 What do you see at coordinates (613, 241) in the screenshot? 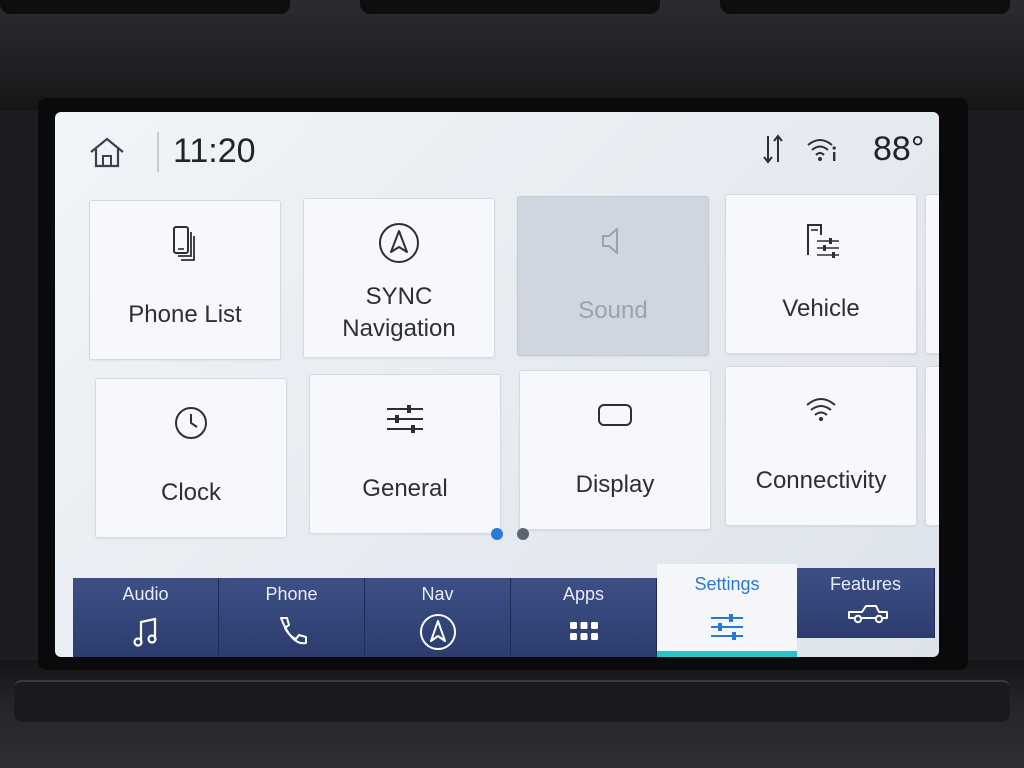
I see `speaker-icon` at bounding box center [613, 241].